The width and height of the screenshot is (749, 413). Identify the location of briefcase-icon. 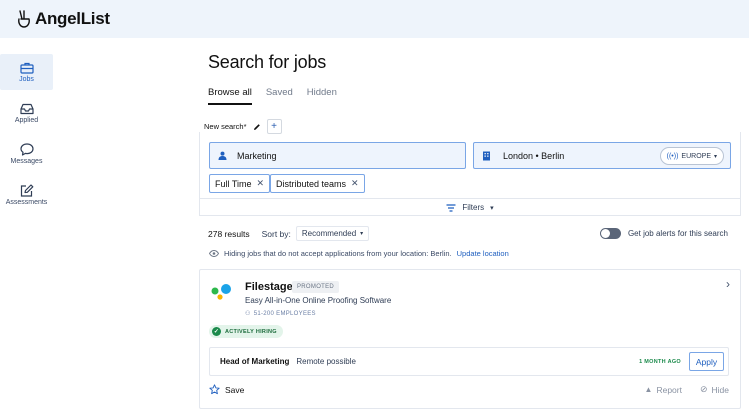
(26, 68).